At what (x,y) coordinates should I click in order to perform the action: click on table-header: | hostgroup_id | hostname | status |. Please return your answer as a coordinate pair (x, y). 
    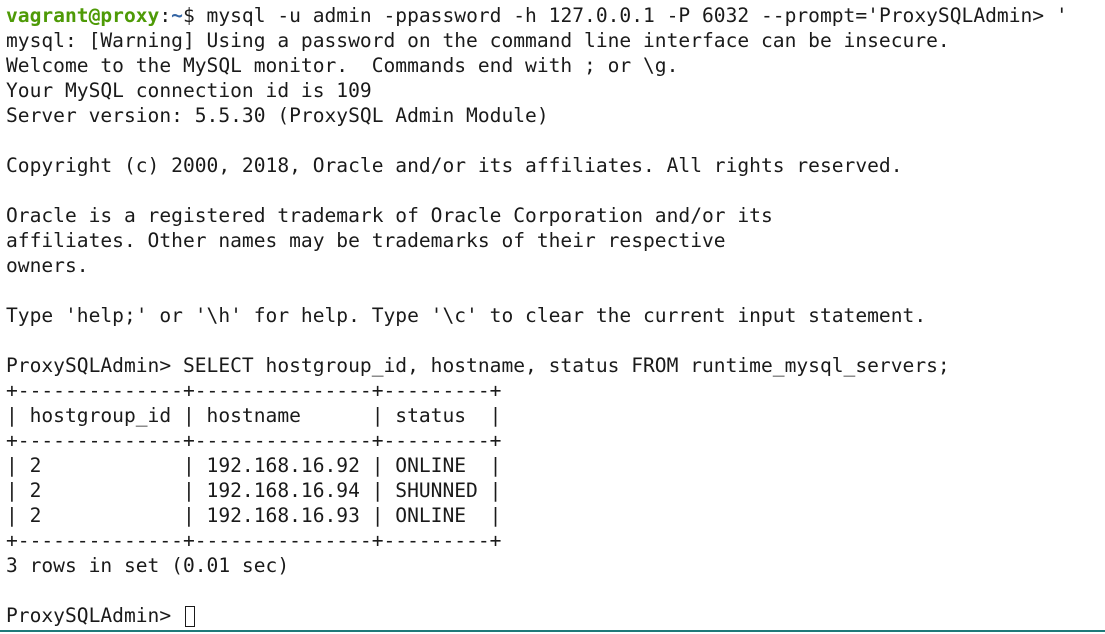
    Looking at the image, I should click on (254, 415).